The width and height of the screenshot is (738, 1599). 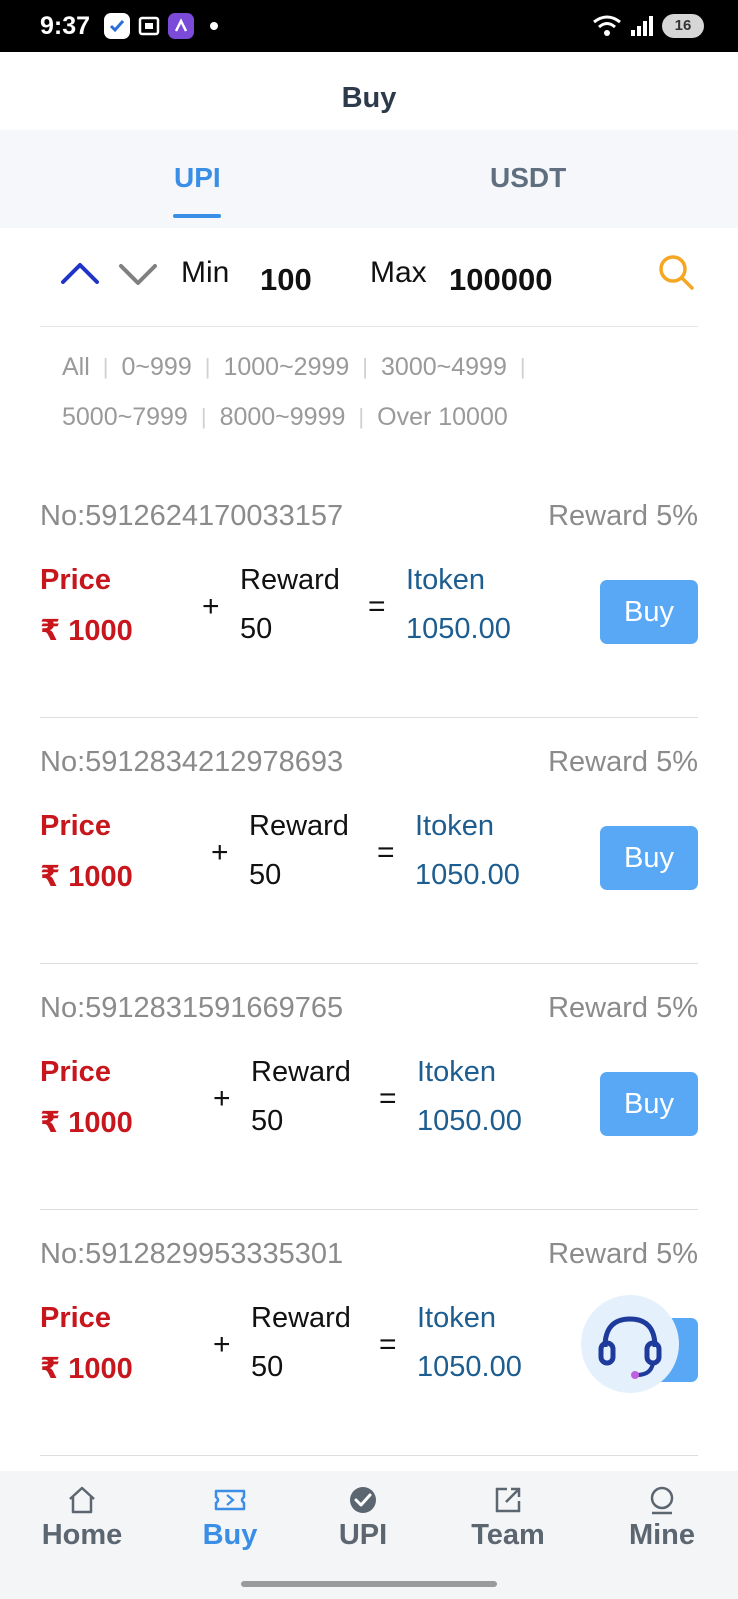 What do you see at coordinates (642, 26) in the screenshot?
I see `signal-icon` at bounding box center [642, 26].